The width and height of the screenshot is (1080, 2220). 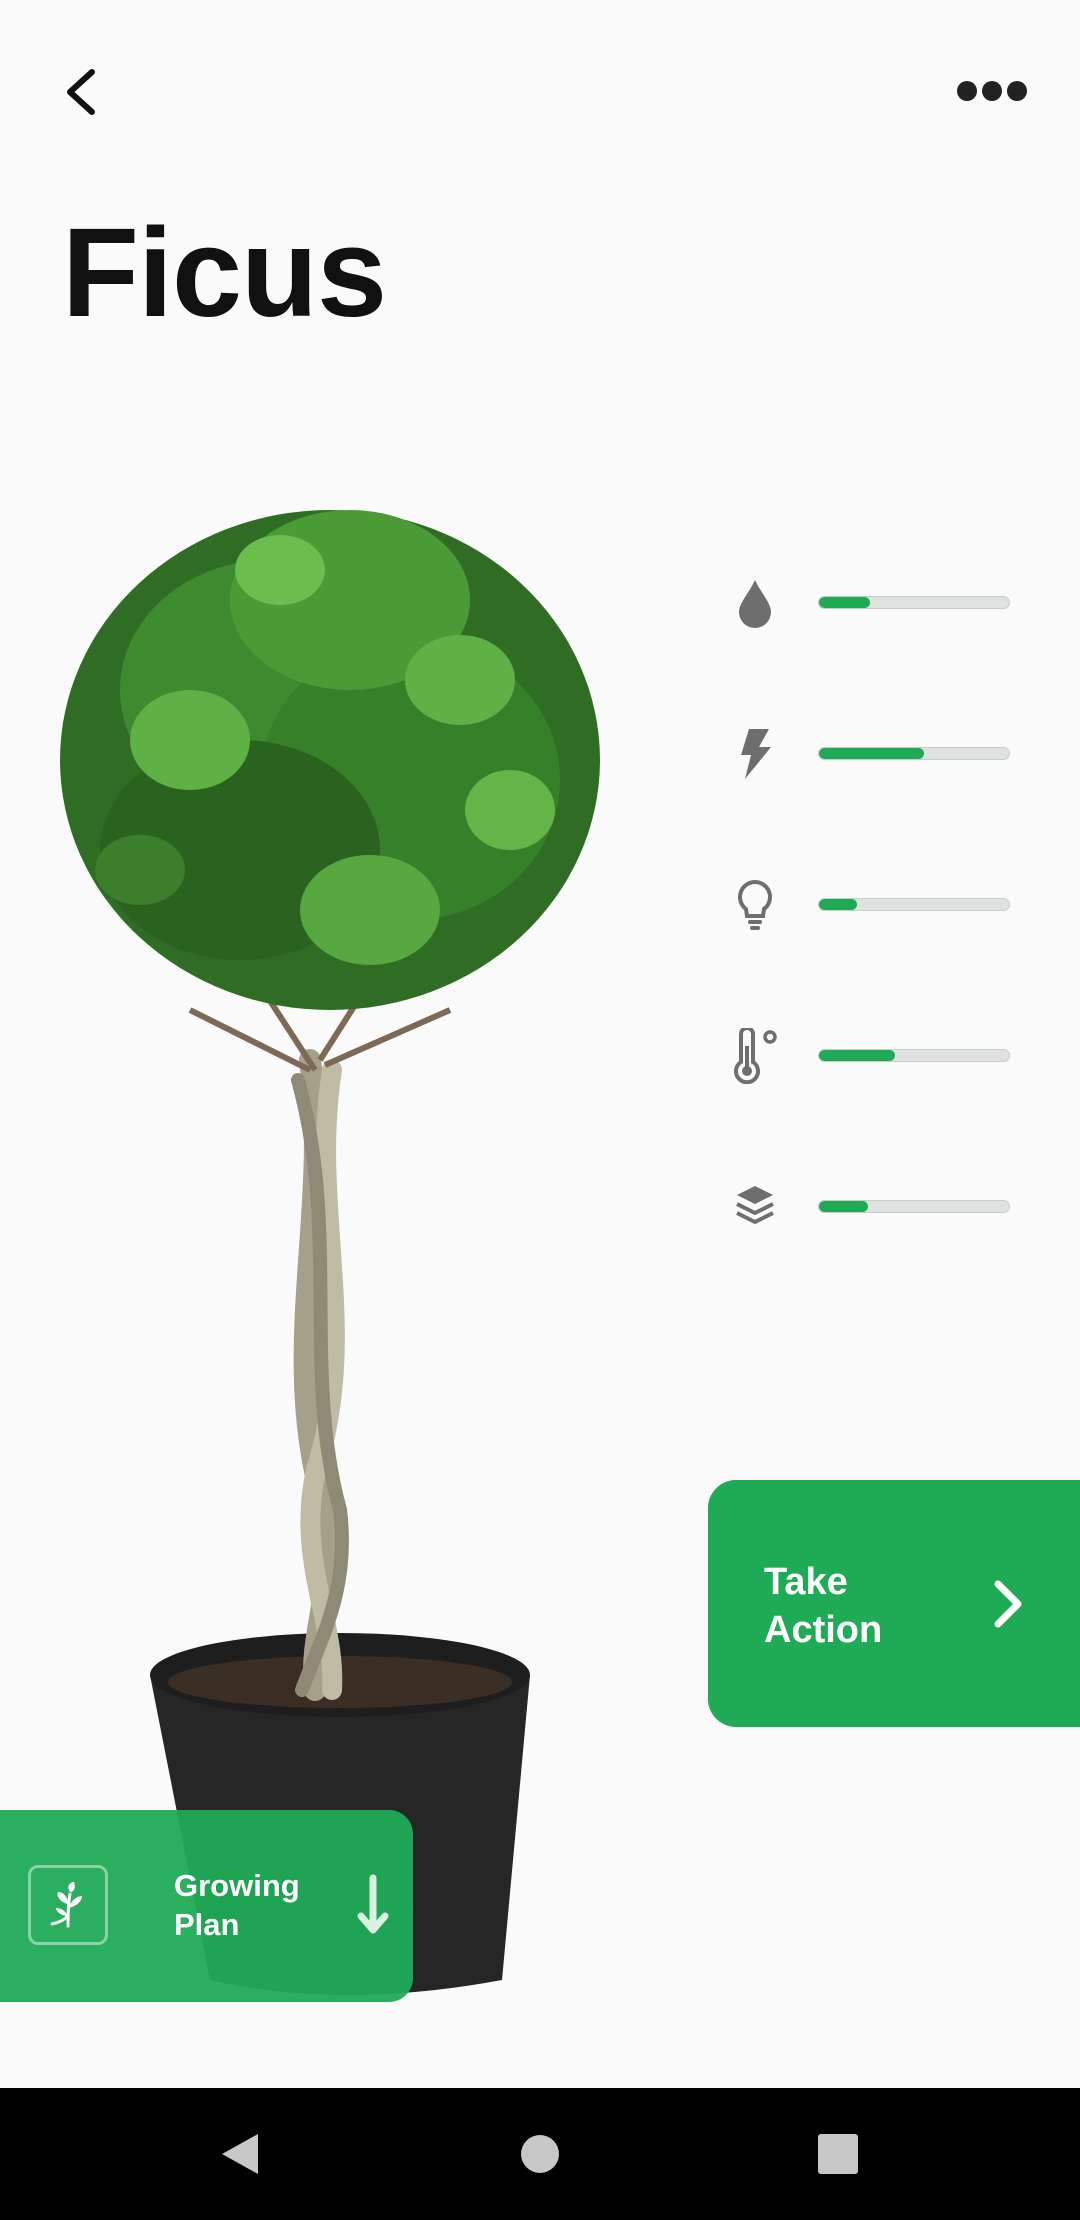 What do you see at coordinates (373, 1904) in the screenshot?
I see `arrow-down-icon` at bounding box center [373, 1904].